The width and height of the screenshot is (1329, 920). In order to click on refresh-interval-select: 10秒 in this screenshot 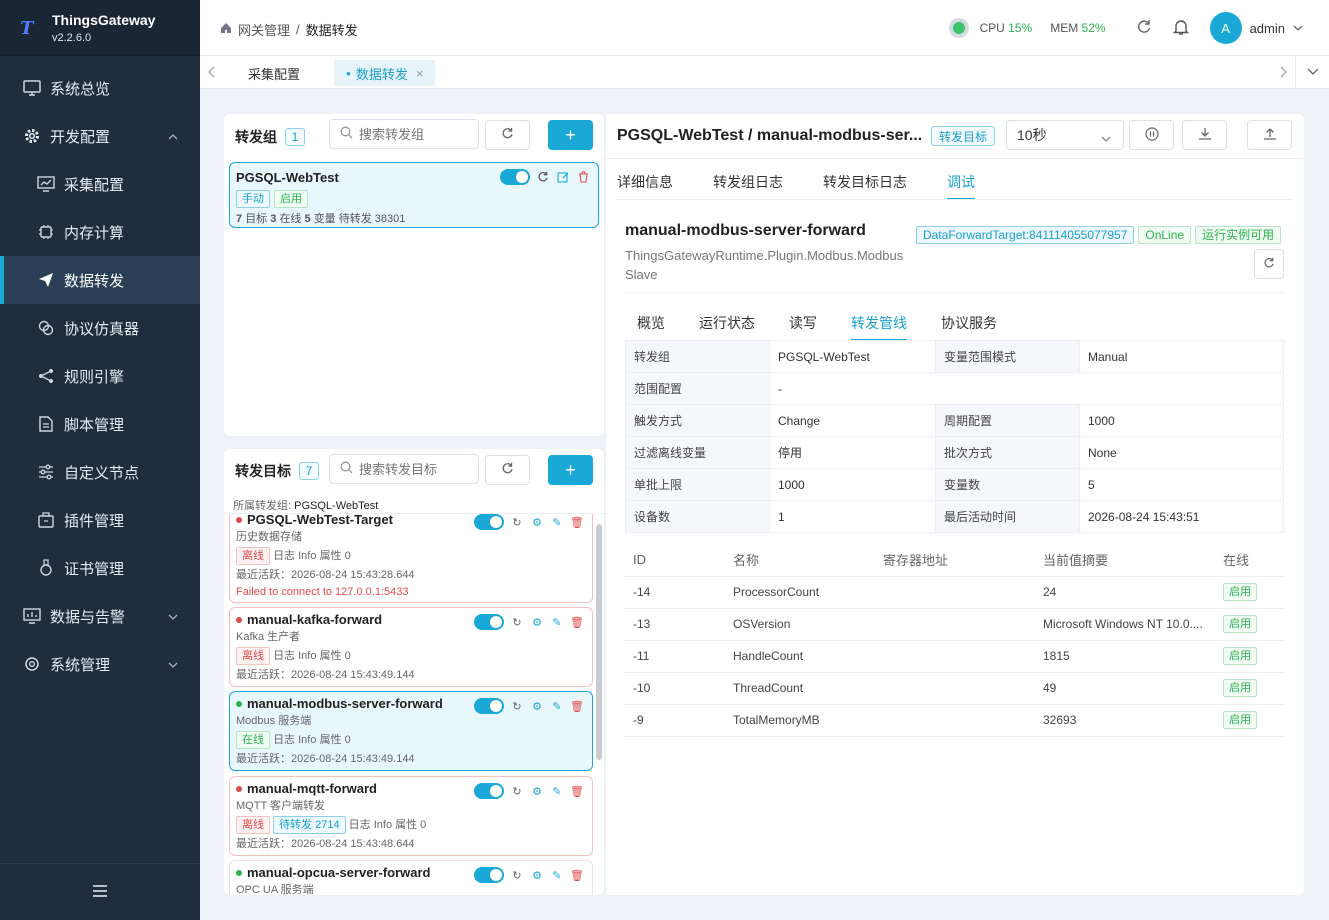, I will do `click(1065, 135)`.